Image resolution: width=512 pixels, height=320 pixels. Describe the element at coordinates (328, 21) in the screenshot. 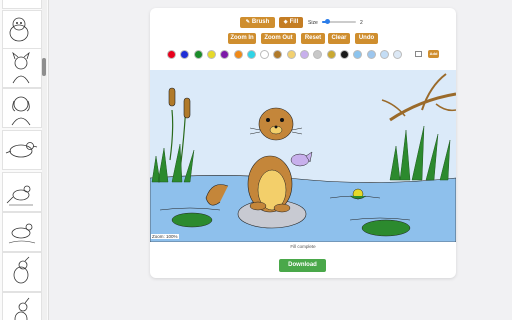

I see `size-slider-handle` at that location.